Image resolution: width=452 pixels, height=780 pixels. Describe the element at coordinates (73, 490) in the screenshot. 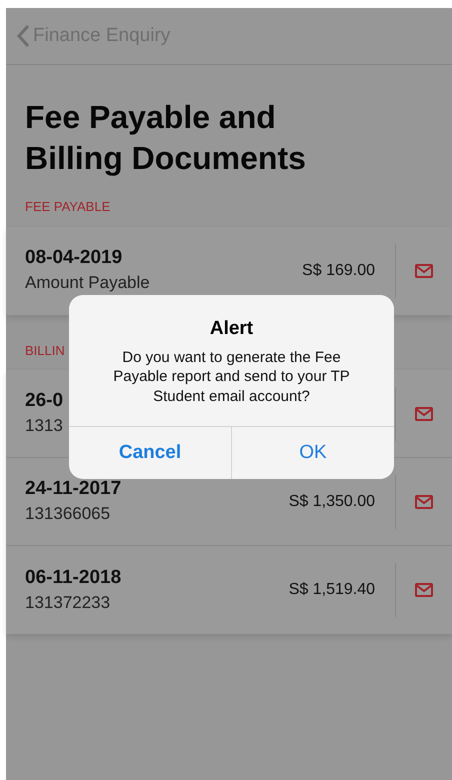

I see `document-date: 24-11-2017` at that location.